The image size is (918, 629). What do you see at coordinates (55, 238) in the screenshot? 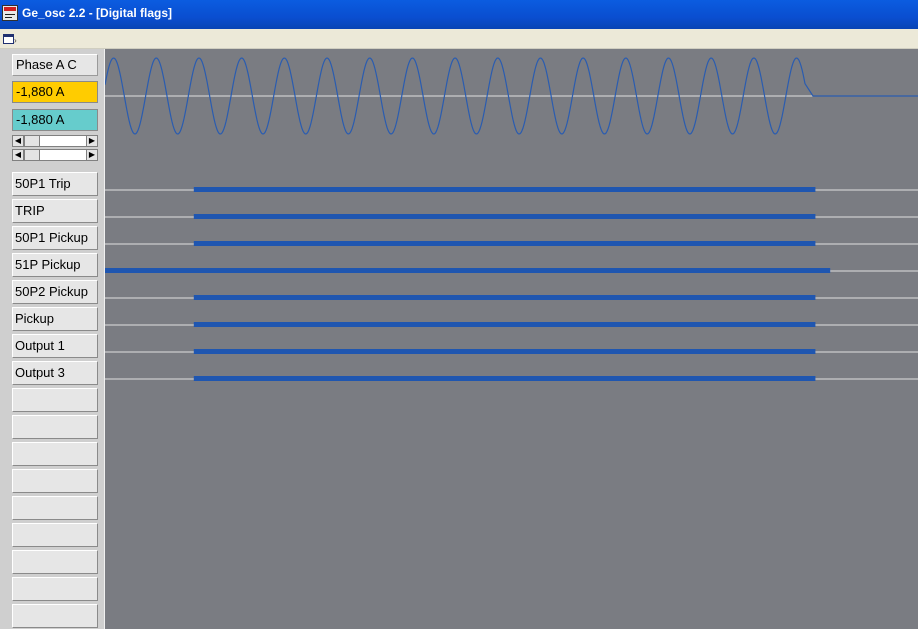
I see `flag-label: 50P1 Pickup` at bounding box center [55, 238].